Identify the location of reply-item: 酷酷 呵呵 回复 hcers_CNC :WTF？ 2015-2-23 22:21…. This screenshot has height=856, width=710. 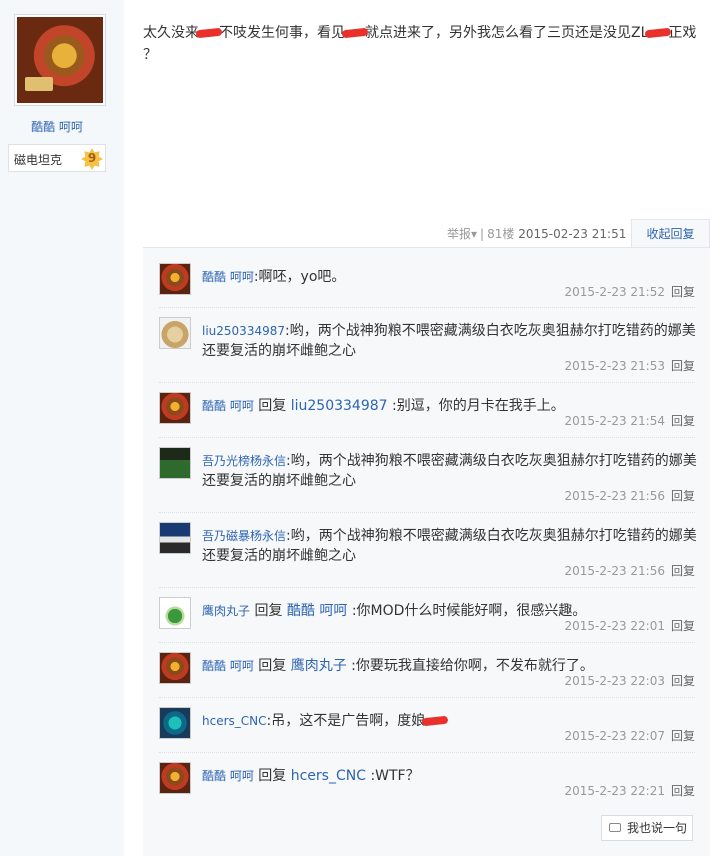
(427, 782).